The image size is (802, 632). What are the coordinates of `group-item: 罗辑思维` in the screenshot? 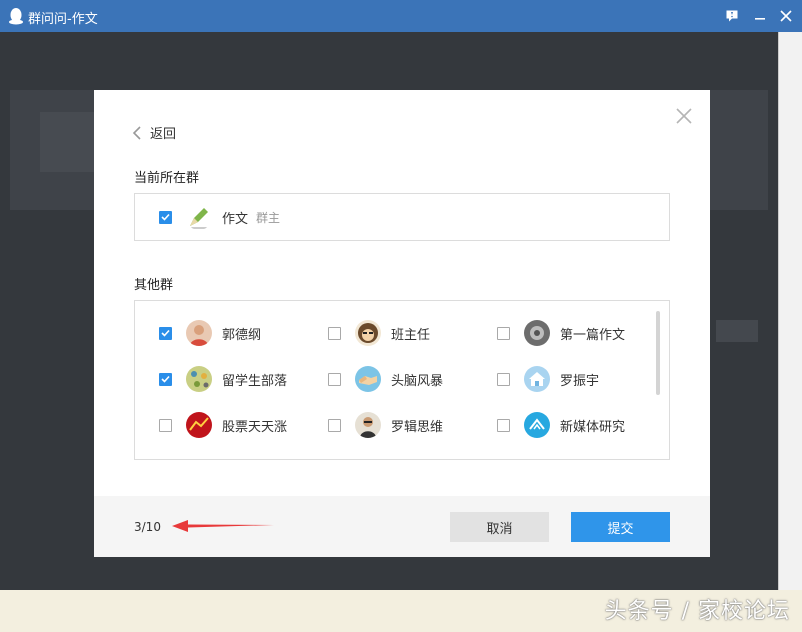 It's located at (385, 425).